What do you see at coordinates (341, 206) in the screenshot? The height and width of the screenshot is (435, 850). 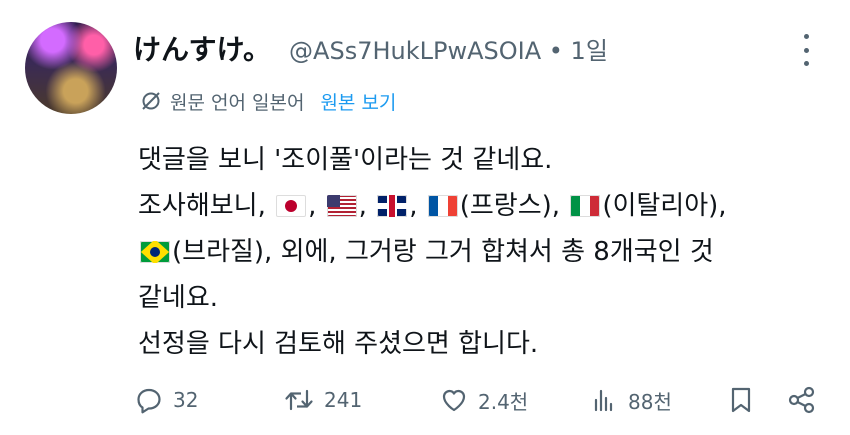 I see `usa-flag-icon` at bounding box center [341, 206].